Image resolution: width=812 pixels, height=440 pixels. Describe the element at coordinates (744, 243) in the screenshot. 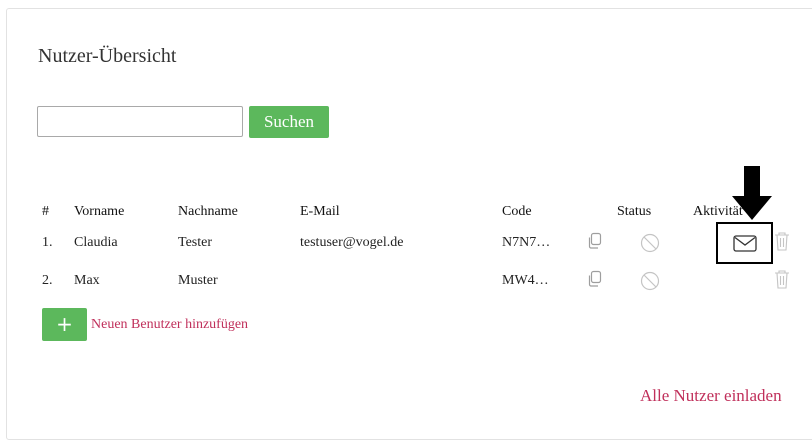

I see `mail-highlight-box` at that location.